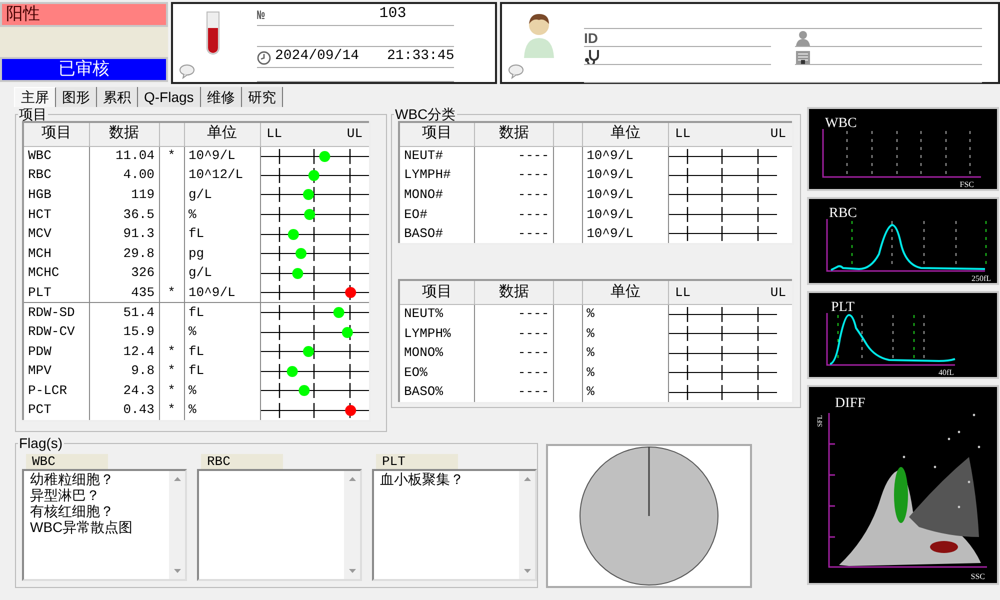  I want to click on table-cell: MONO#, so click(436, 195).